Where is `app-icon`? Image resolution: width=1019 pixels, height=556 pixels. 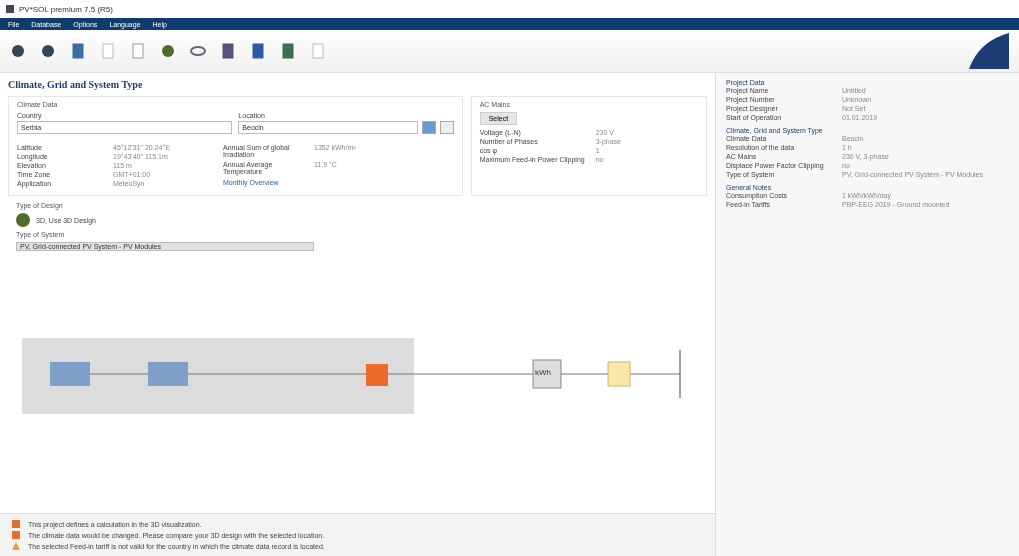 app-icon is located at coordinates (10, 9).